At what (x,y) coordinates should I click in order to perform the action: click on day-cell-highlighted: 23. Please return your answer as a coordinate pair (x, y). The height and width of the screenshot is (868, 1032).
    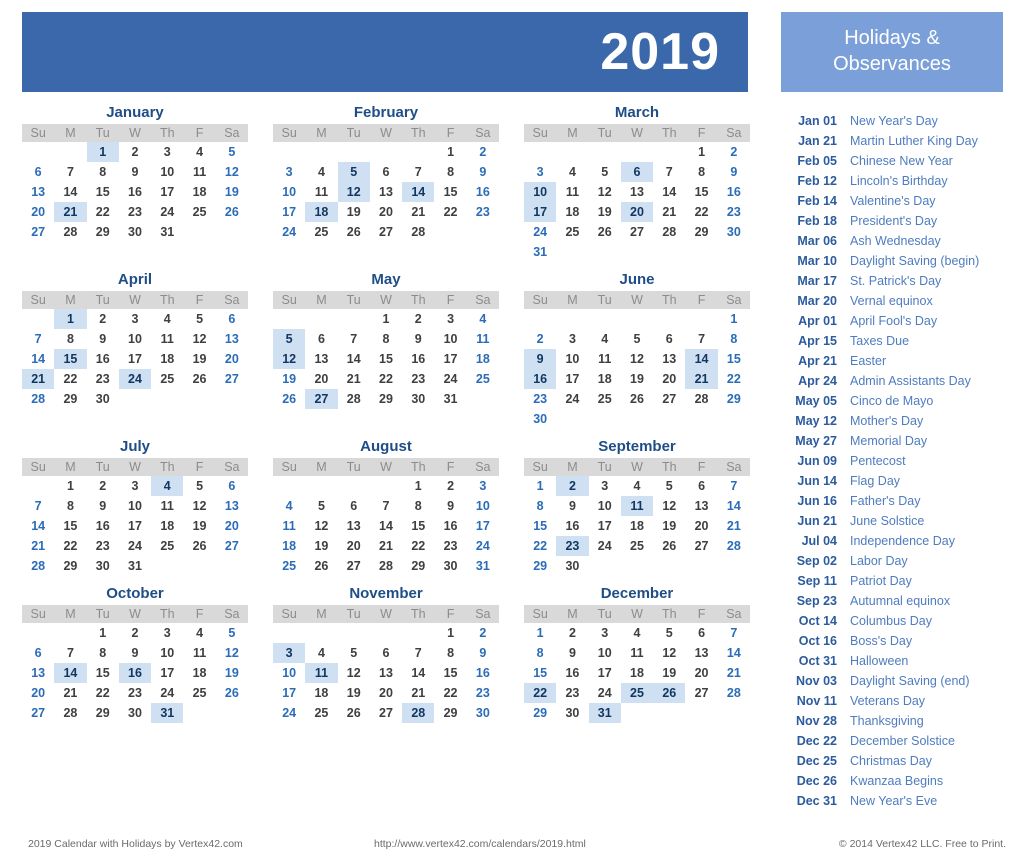
    Looking at the image, I should click on (572, 546).